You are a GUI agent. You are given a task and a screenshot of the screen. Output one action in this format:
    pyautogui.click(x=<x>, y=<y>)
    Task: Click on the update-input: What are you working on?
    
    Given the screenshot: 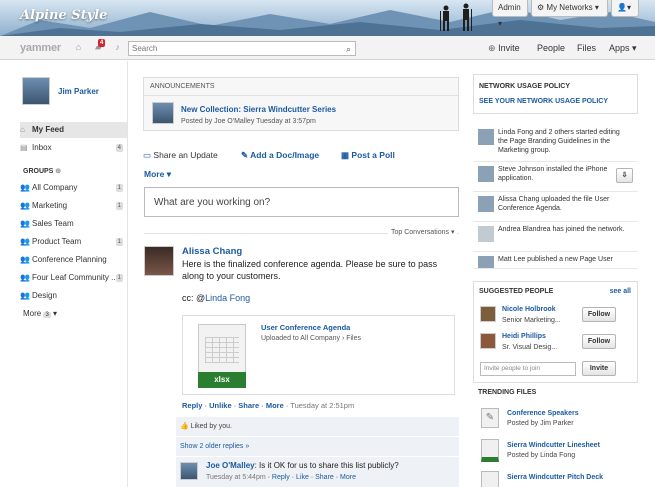 What is the action you would take?
    pyautogui.click(x=301, y=202)
    